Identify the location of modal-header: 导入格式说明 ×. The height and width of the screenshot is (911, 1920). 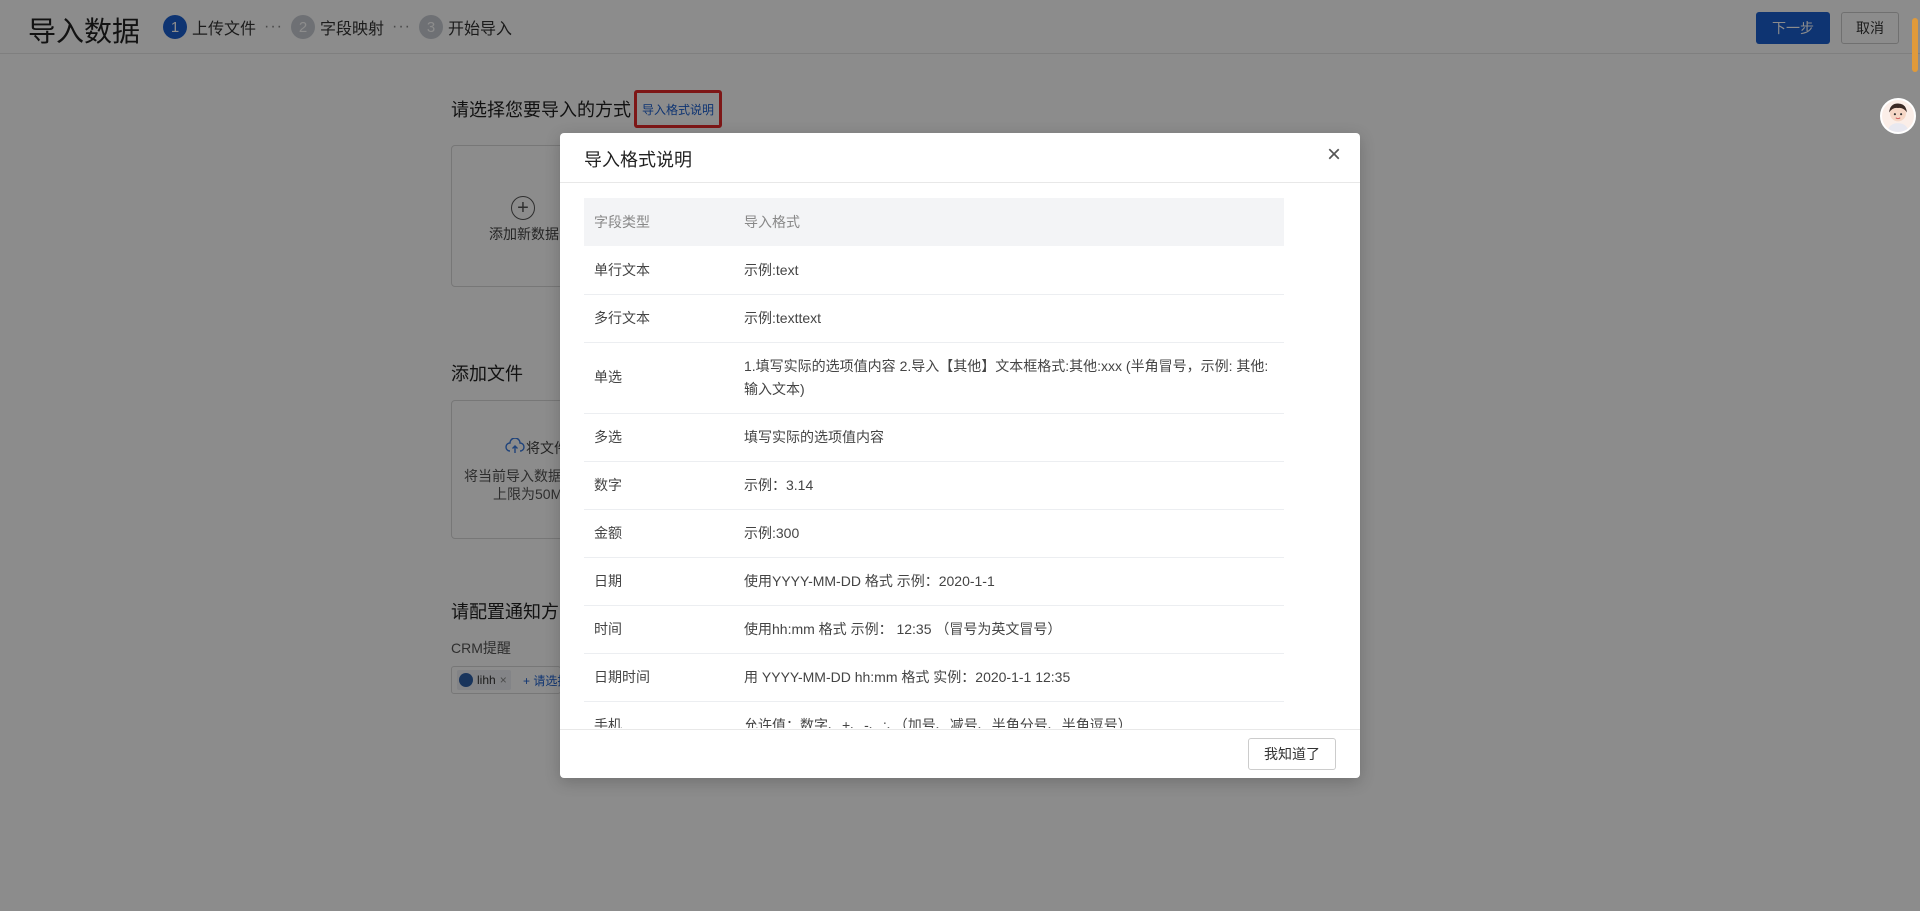
(960, 158).